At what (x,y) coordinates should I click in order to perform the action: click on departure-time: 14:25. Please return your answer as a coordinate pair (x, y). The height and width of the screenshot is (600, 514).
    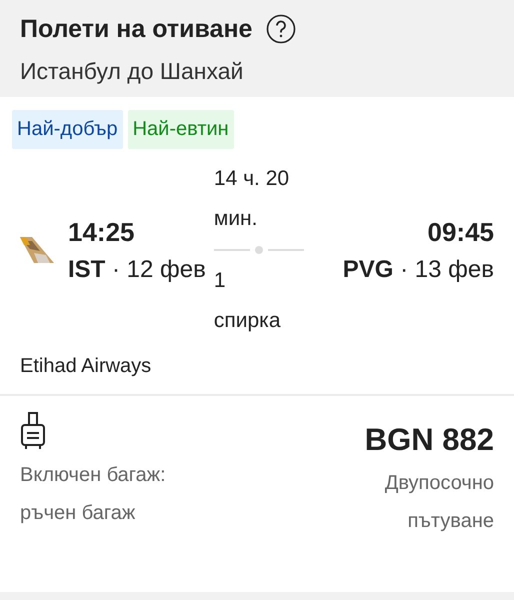
    Looking at the image, I should click on (101, 232).